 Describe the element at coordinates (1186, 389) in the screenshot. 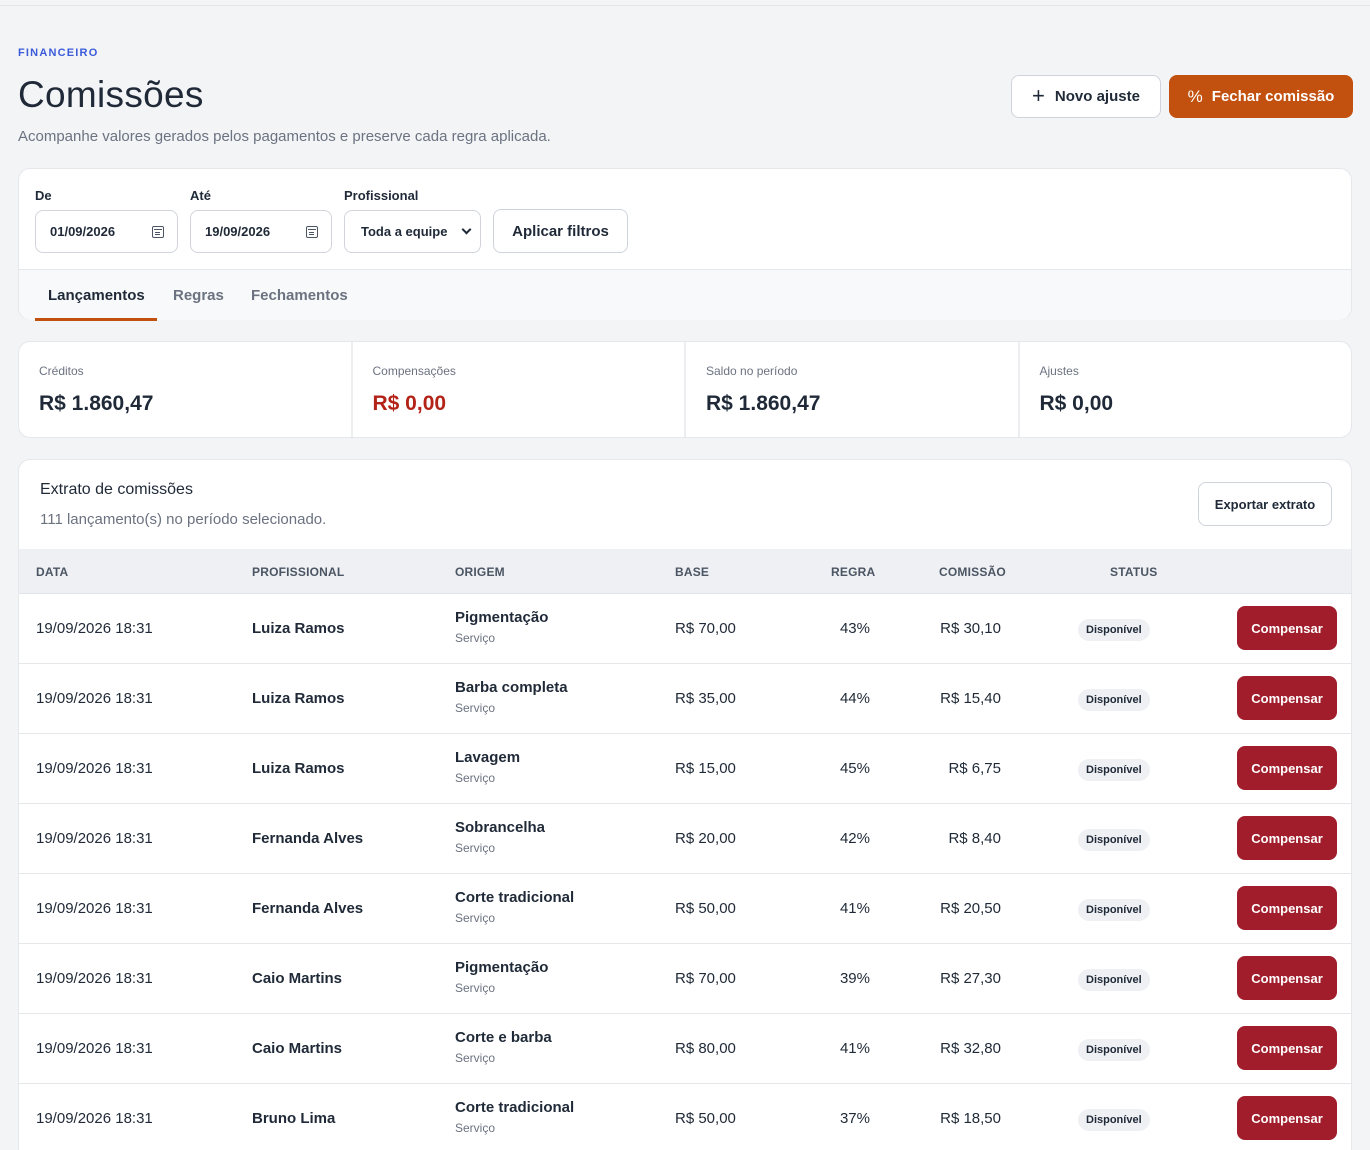

I see `stat-adjustments: Ajustes R$ 0,00` at that location.